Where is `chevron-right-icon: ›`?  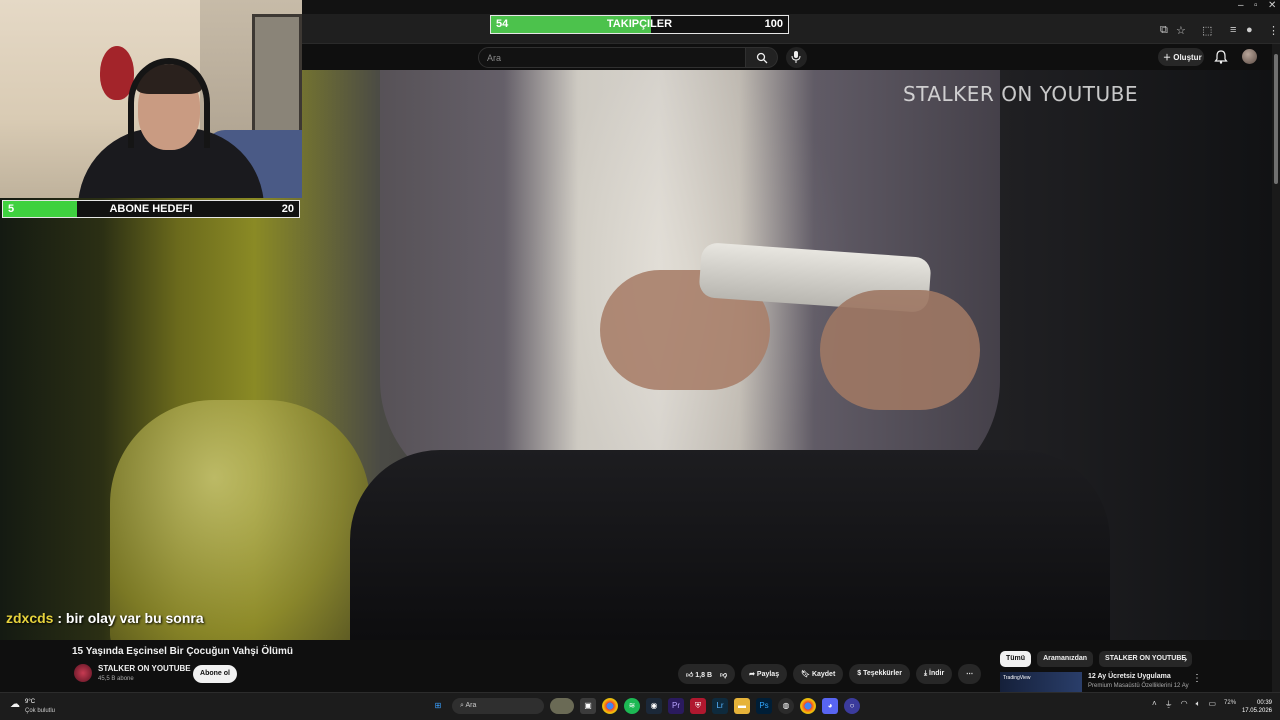
chevron-right-icon: › is located at coordinates (1185, 659).